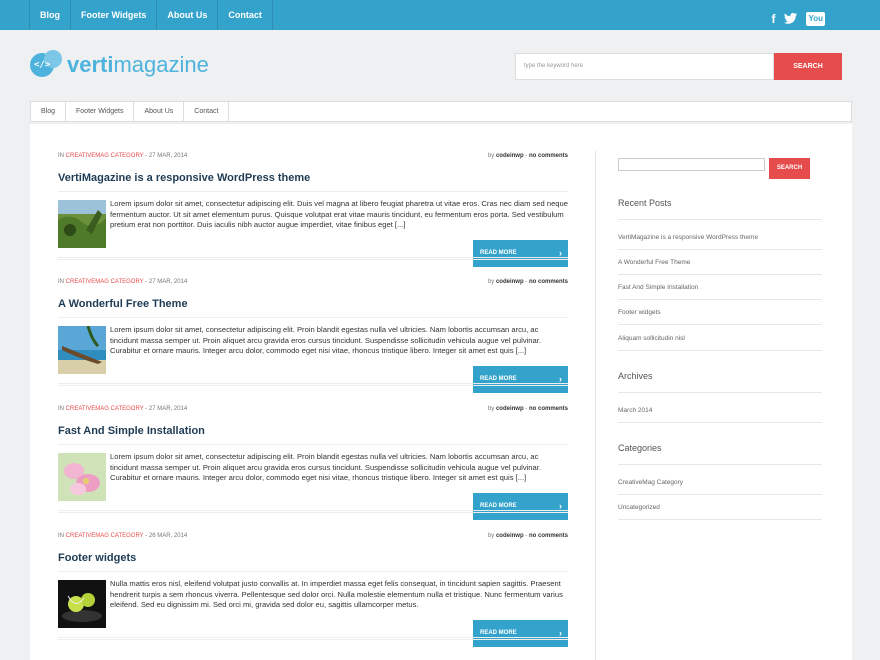  I want to click on recent-post-link: Aliquam sollicitudin nisl, so click(720, 338).